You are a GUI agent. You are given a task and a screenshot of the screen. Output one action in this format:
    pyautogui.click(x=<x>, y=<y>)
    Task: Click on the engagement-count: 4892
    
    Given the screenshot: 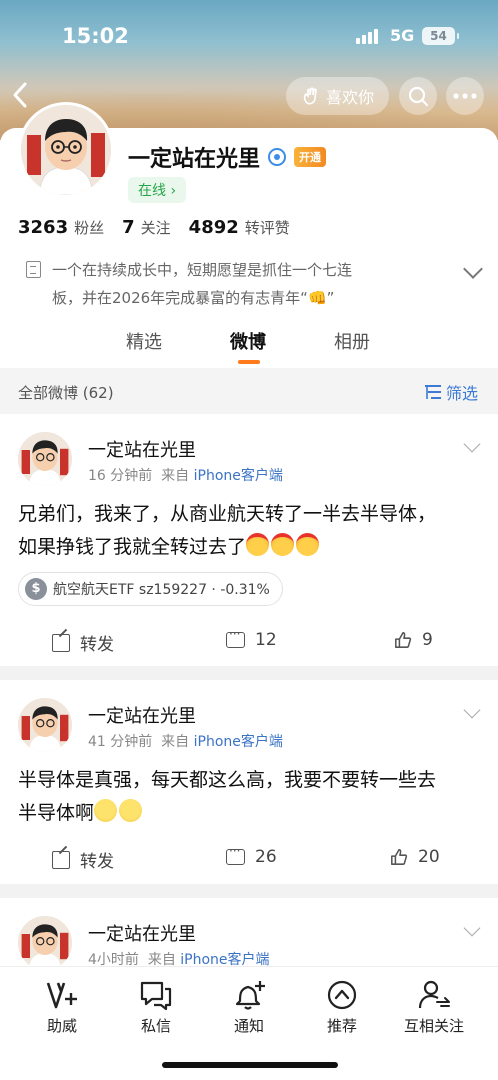 What is the action you would take?
    pyautogui.click(x=214, y=227)
    